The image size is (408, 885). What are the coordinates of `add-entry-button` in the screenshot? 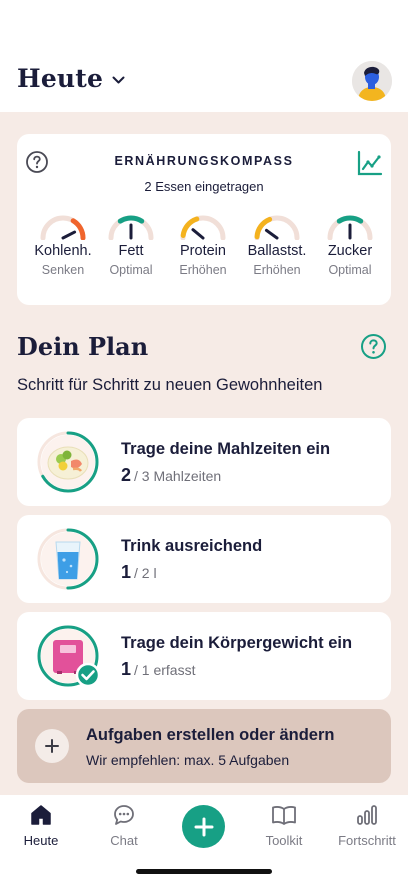 It's located at (203, 826).